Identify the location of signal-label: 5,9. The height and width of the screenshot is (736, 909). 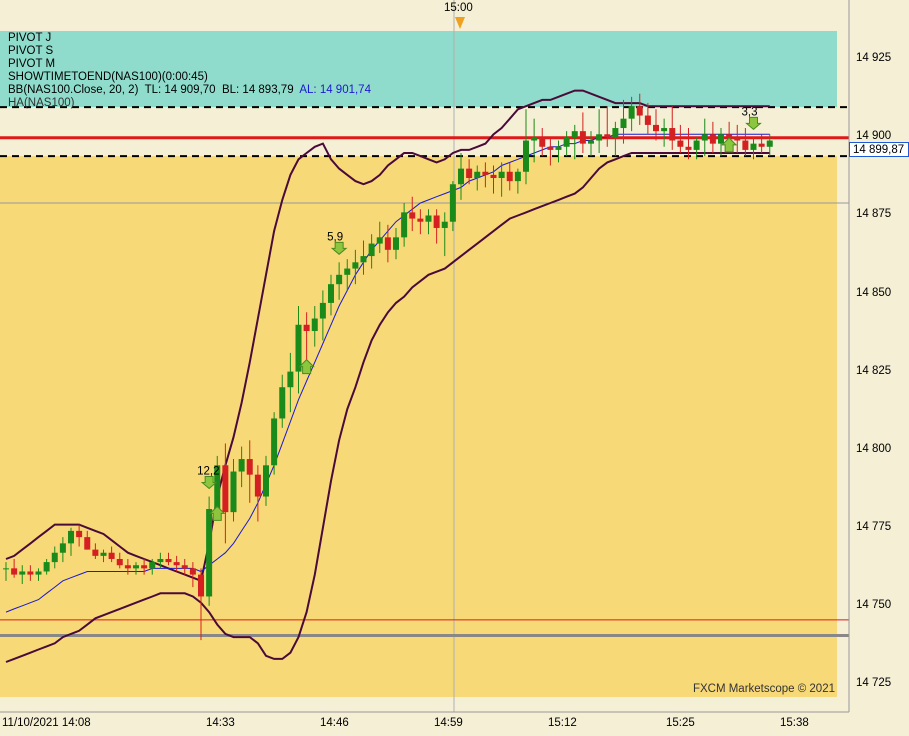
(335, 237).